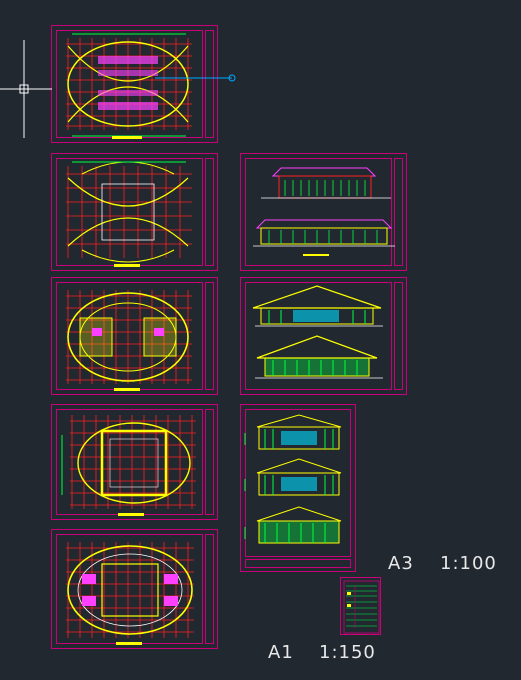 Image resolution: width=521 pixels, height=680 pixels. Describe the element at coordinates (347, 652) in the screenshot. I see `scale-label-a1: 1:150` at that location.